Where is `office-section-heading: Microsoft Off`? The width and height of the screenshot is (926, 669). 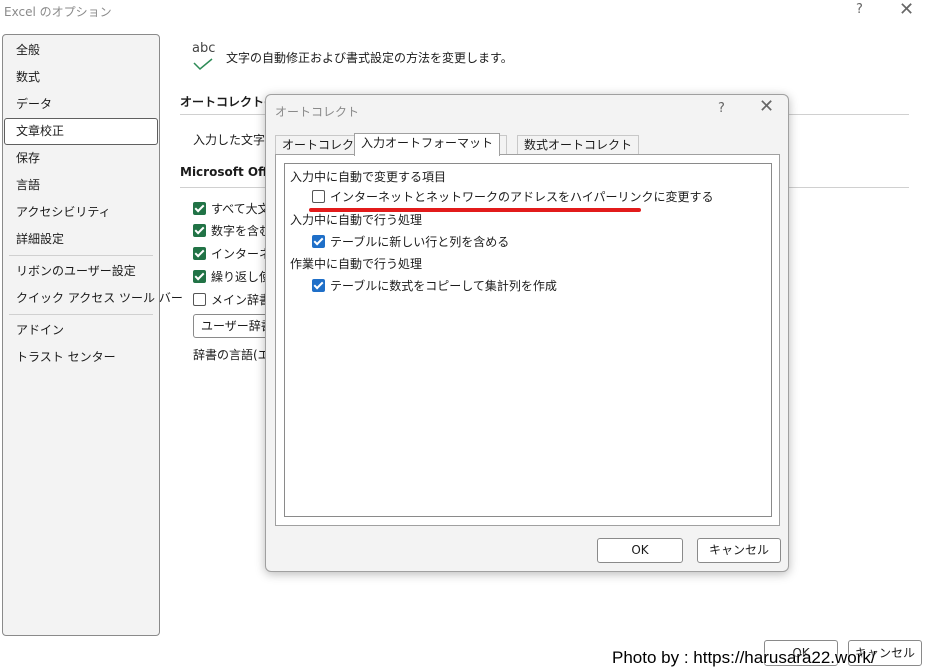
office-section-heading: Microsoft Off is located at coordinates (224, 172).